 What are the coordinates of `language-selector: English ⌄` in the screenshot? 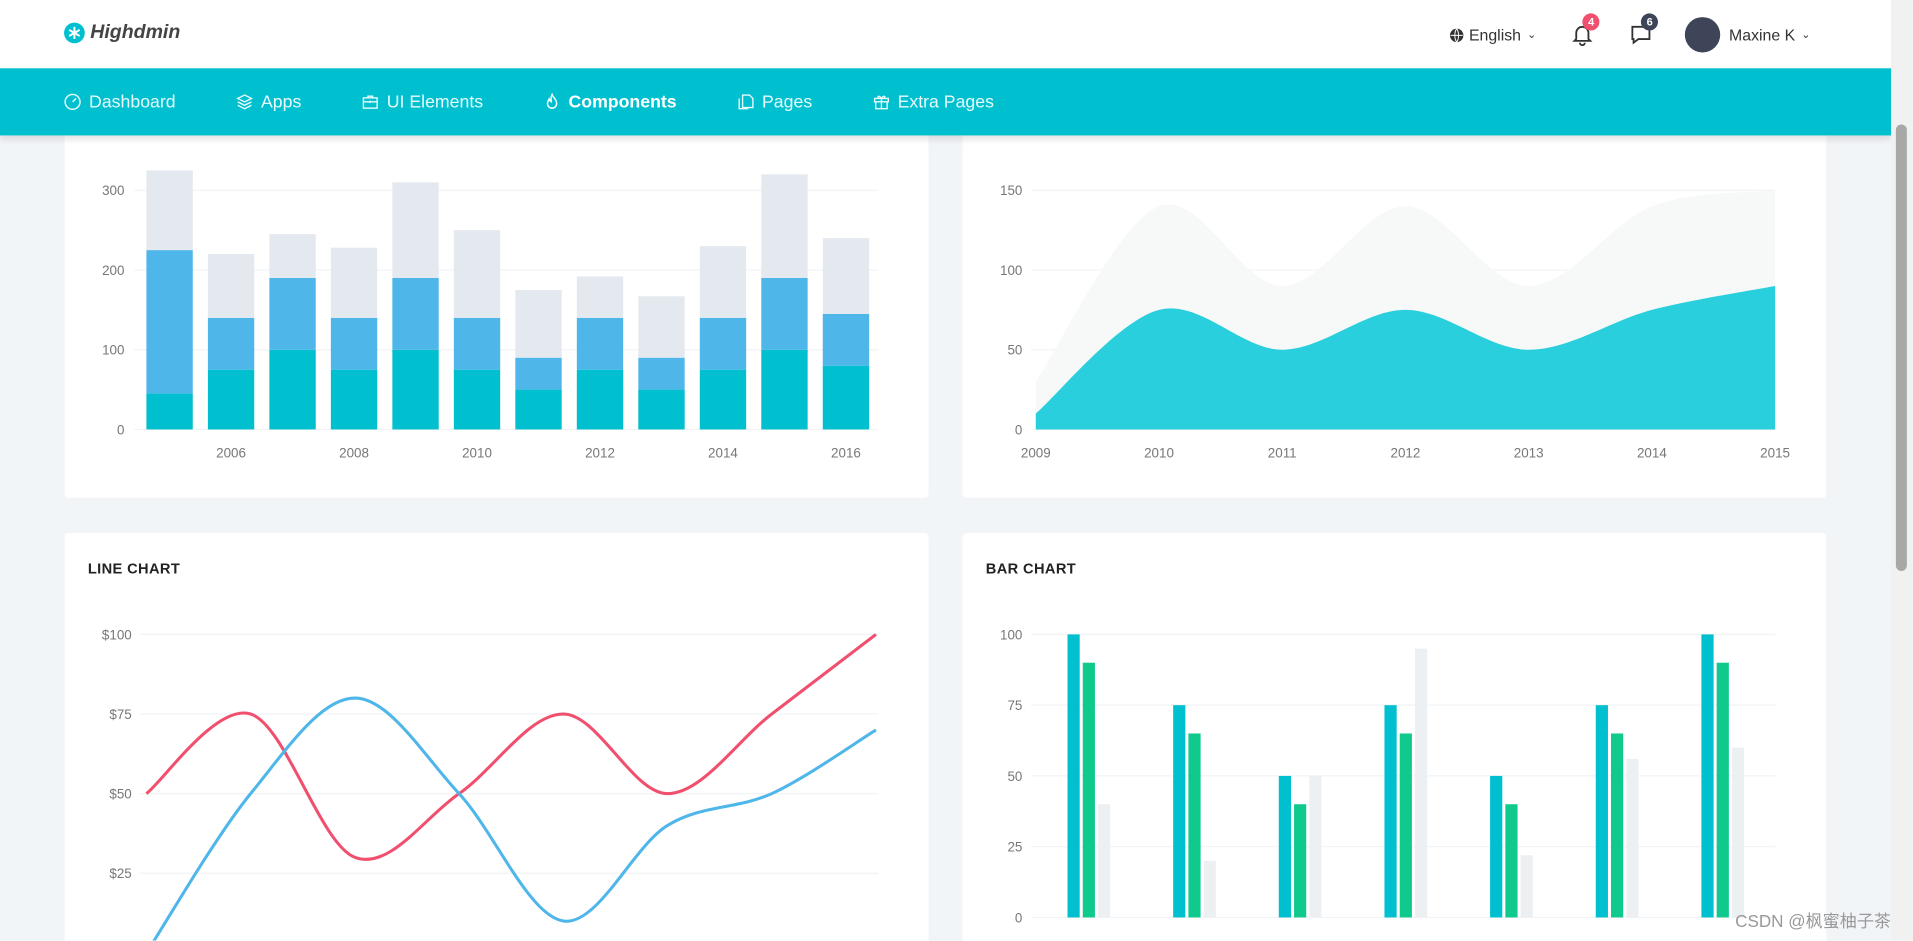 It's located at (1492, 35).